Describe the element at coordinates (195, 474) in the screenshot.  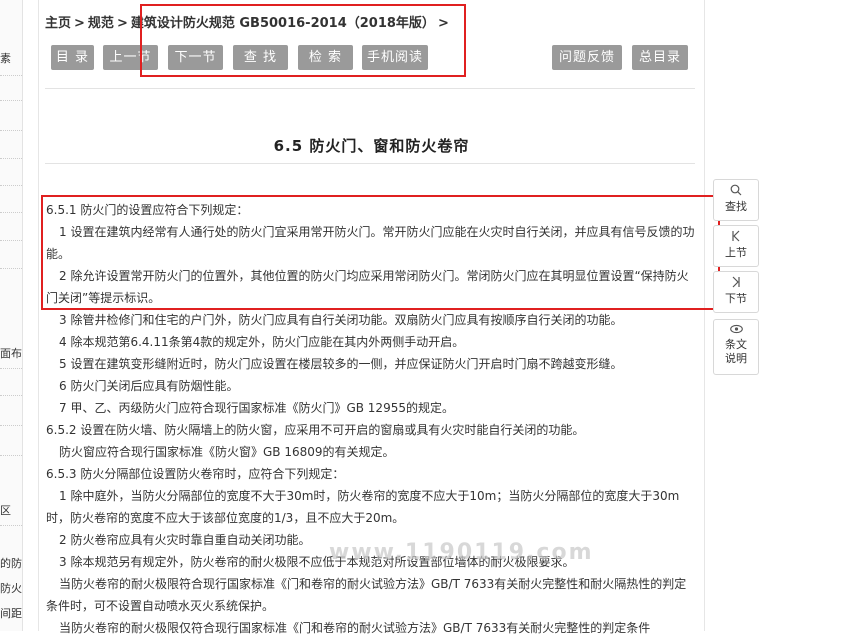
I see `clause-heading: 6.5.3 防火分隔部位设置防火卷帘时，应符合下列规定：` at that location.